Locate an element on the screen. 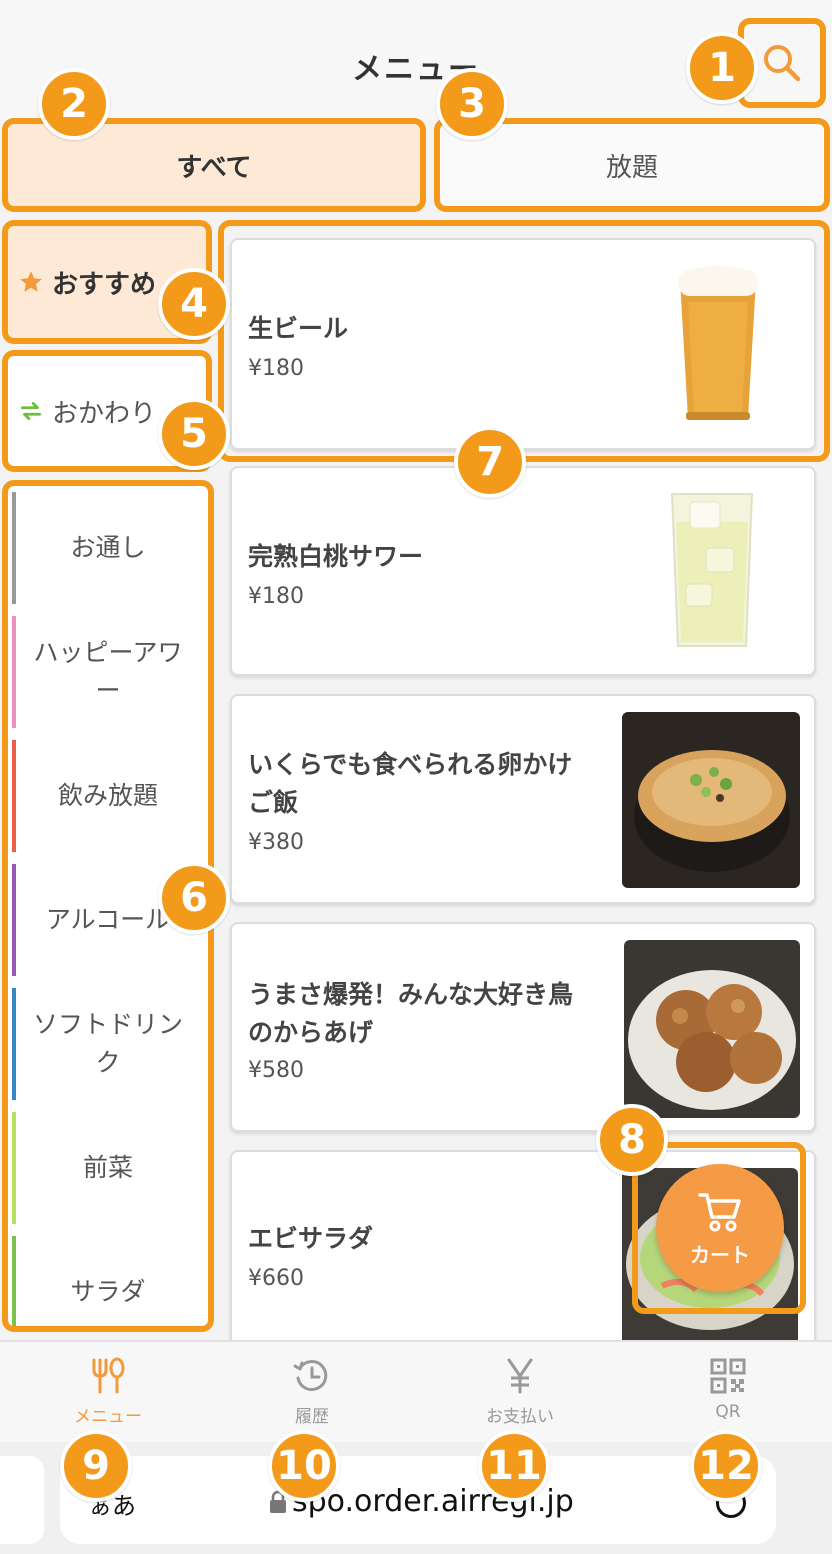 The height and width of the screenshot is (1554, 832). sidebar-item-salad: サラダ is located at coordinates (108, 1278).